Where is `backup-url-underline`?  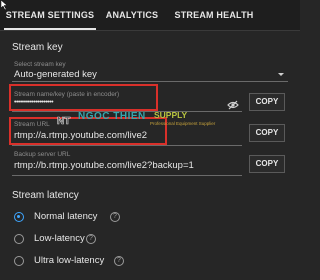 backup-url-underline is located at coordinates (127, 175).